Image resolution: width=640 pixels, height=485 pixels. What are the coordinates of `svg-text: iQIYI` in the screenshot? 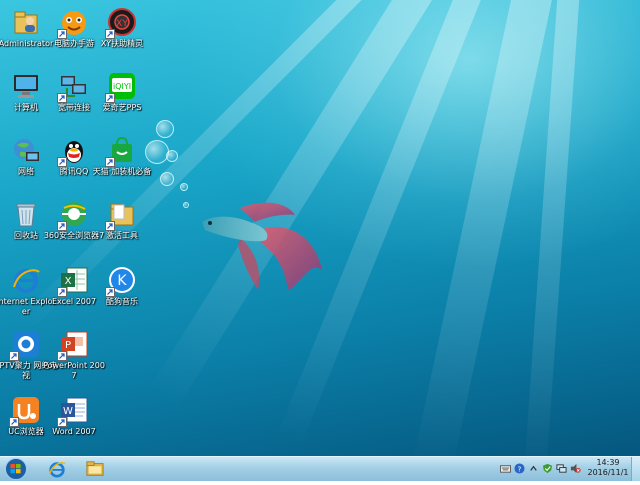 It's located at (122, 86).